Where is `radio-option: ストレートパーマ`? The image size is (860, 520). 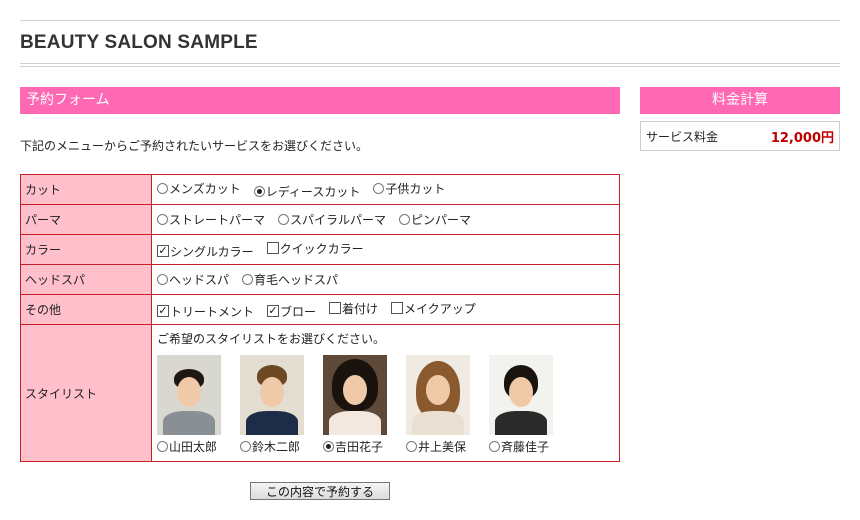 radio-option: ストレートパーマ is located at coordinates (211, 219).